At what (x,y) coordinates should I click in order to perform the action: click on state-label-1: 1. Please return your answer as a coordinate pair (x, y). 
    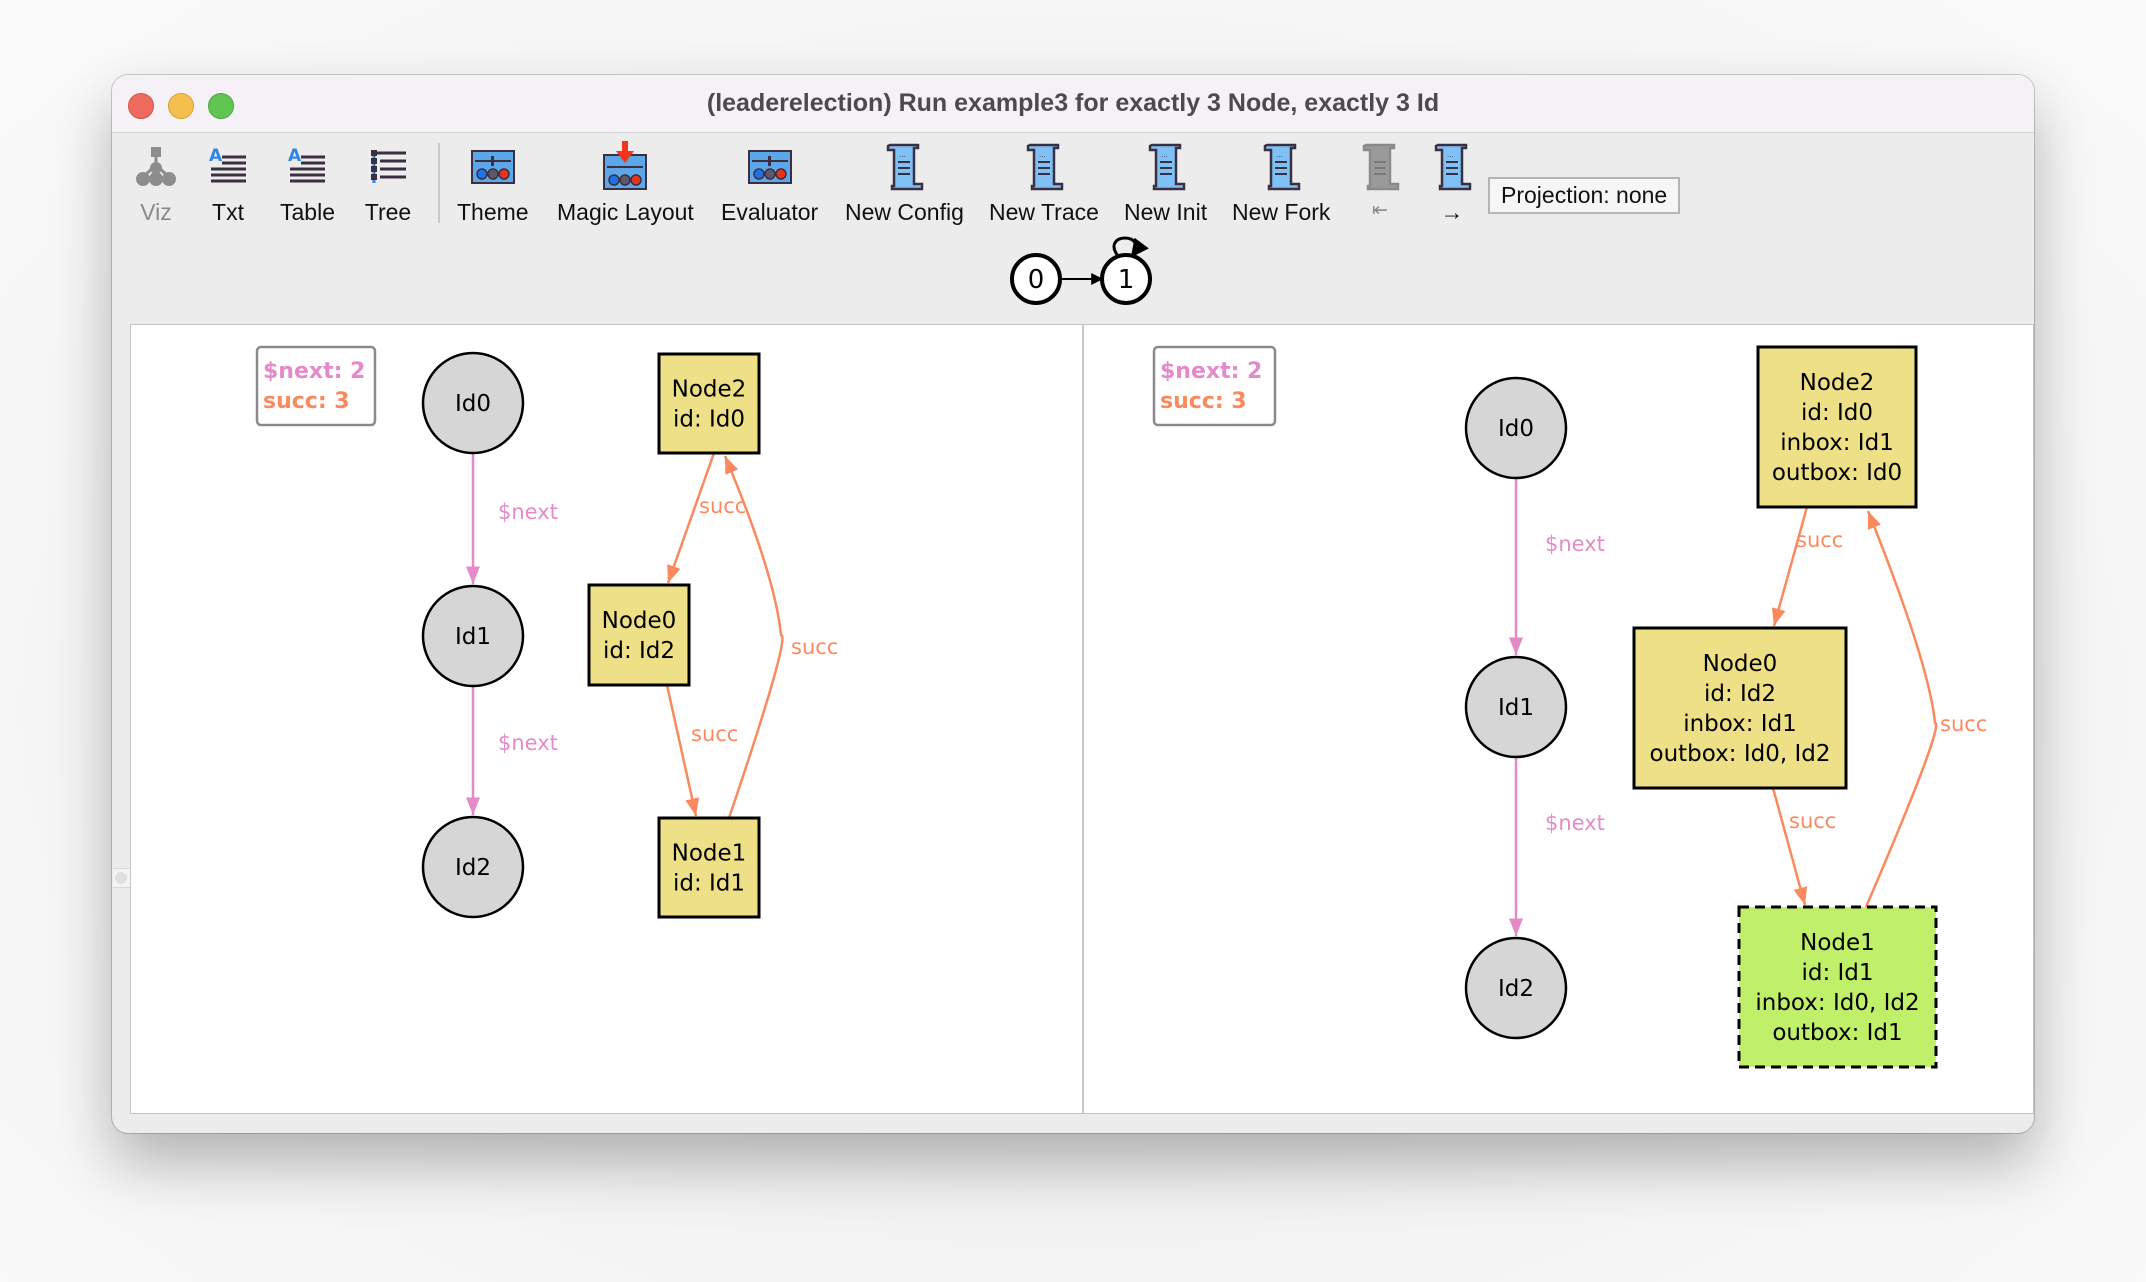
    Looking at the image, I should click on (1126, 280).